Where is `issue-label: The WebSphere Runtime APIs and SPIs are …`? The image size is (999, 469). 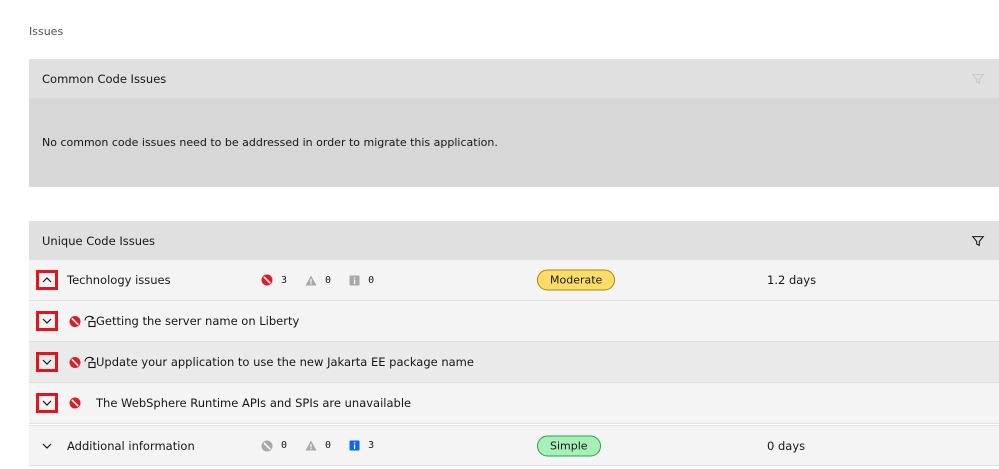 issue-label: The WebSphere Runtime APIs and SPIs are … is located at coordinates (254, 403).